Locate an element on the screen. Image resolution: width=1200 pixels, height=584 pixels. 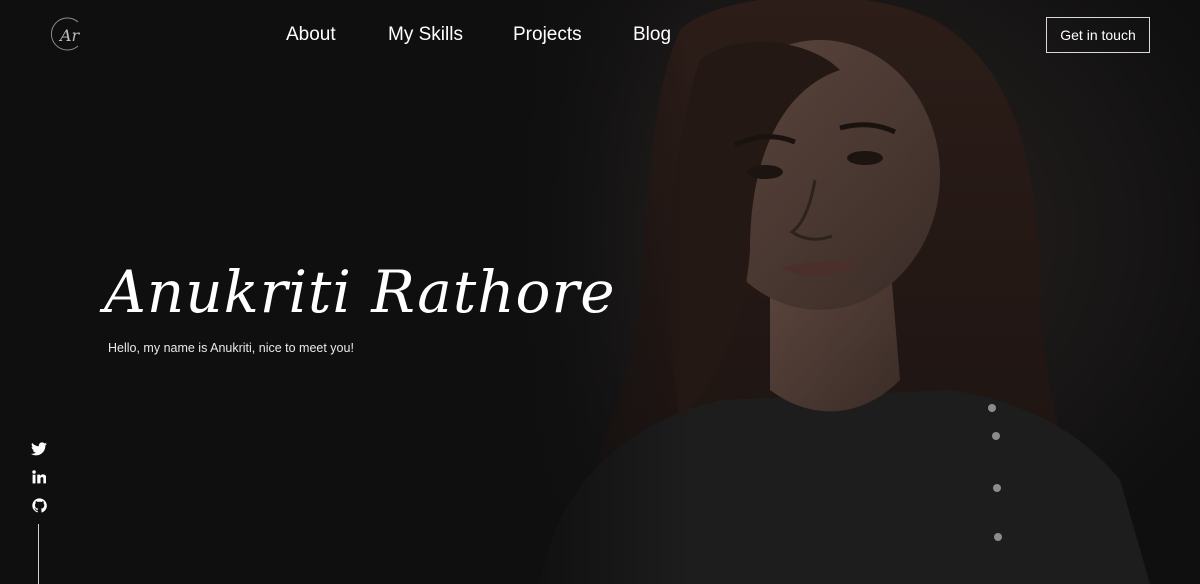
logo-text: Ar is located at coordinates (69, 35).